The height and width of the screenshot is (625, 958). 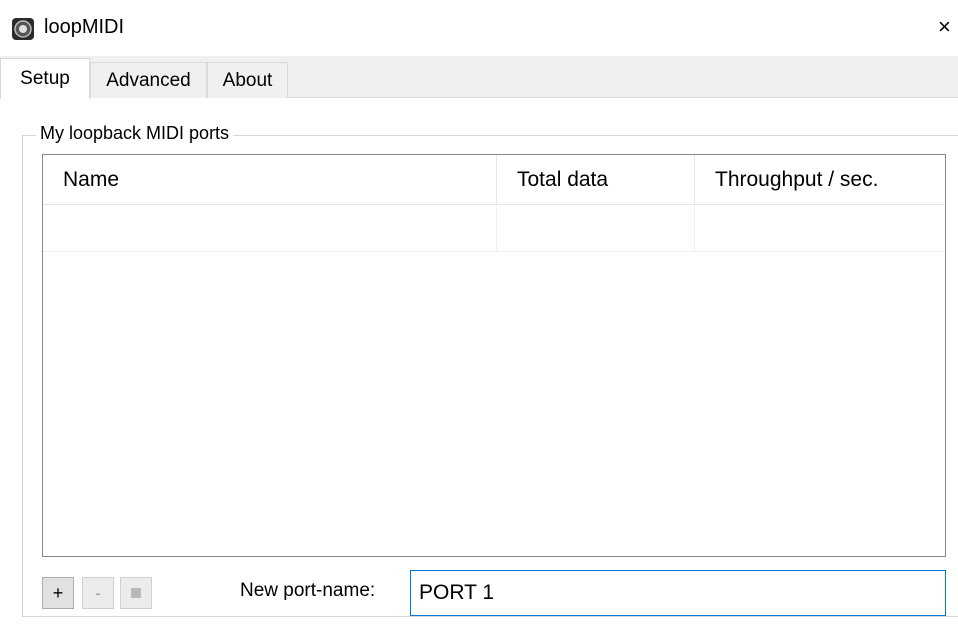 What do you see at coordinates (45, 78) in the screenshot?
I see `tab-setup: Setup` at bounding box center [45, 78].